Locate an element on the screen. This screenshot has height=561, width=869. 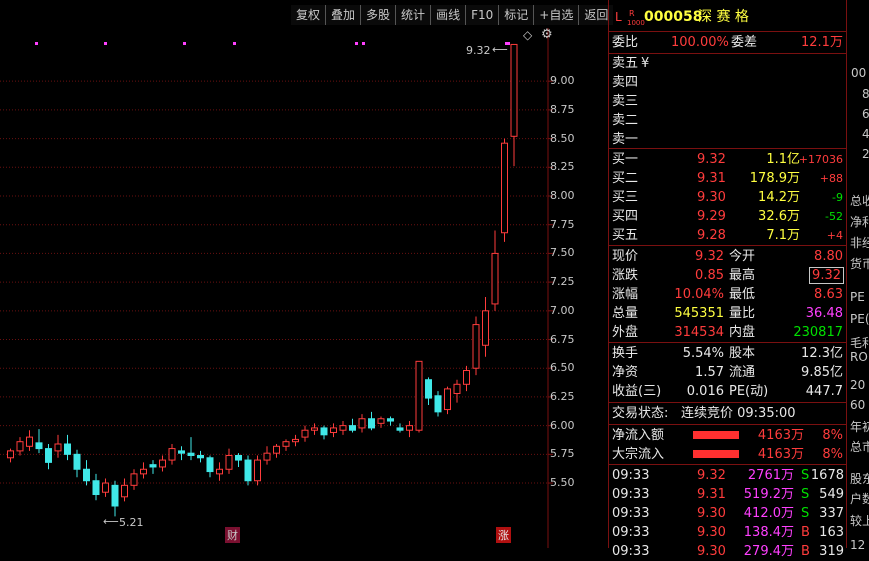
mark-button: 标记 is located at coordinates (516, 15).